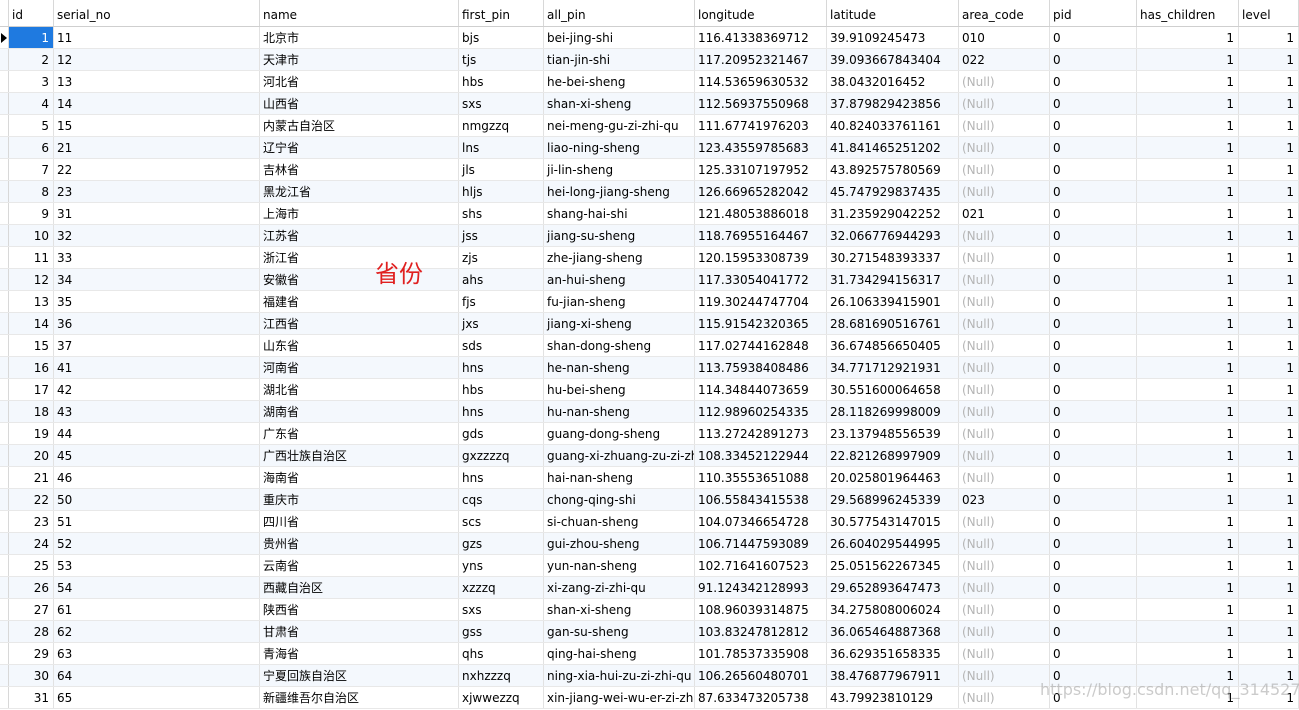 The height and width of the screenshot is (710, 1299). What do you see at coordinates (359, 13) in the screenshot?
I see `column-header-name: name` at bounding box center [359, 13].